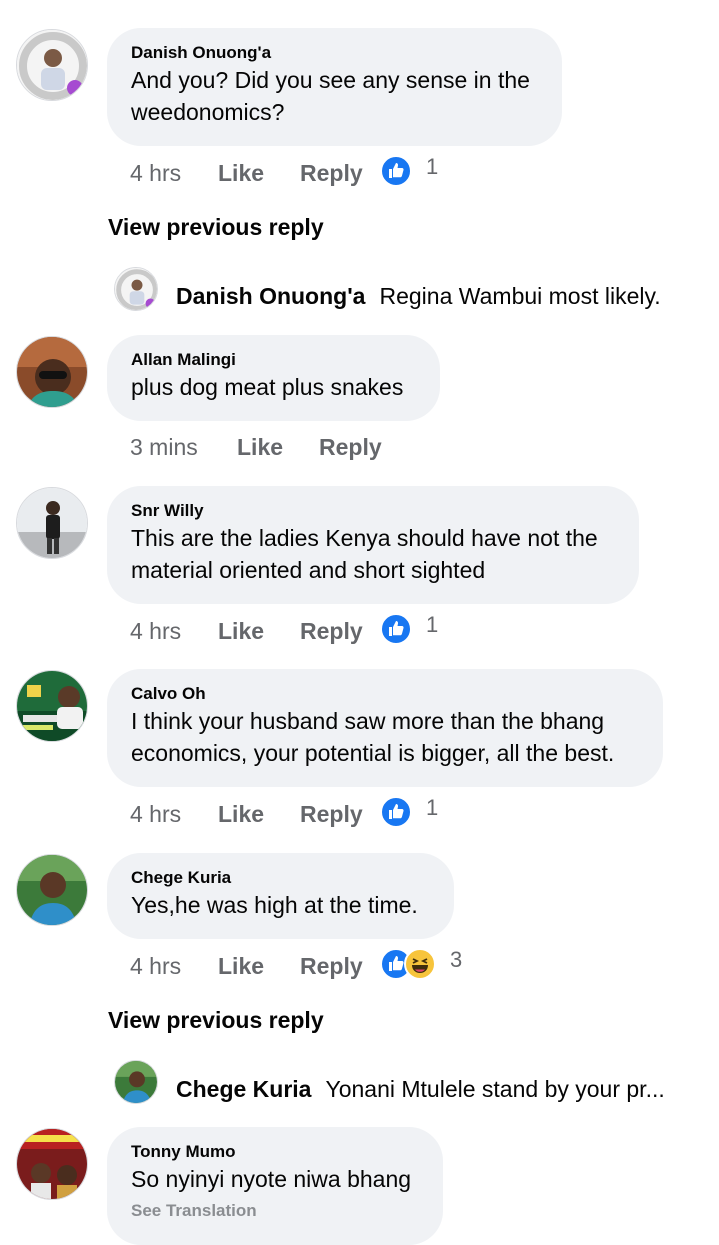 The image size is (719, 1245). Describe the element at coordinates (275, 1152) in the screenshot. I see `commenter-name: Tonny Mumo` at that location.